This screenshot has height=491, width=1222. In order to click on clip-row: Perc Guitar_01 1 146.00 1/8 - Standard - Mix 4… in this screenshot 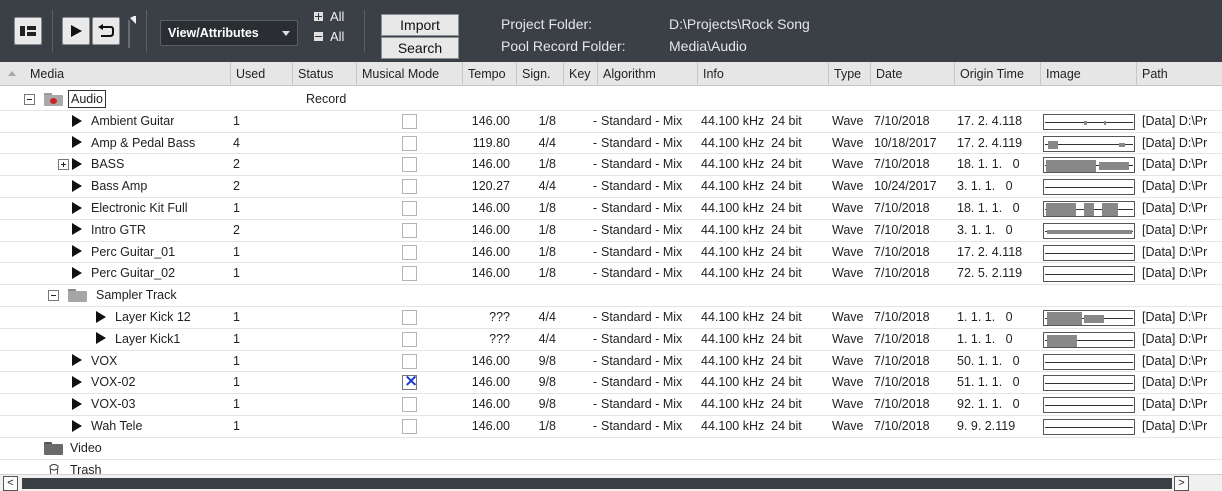, I will do `click(611, 253)`.